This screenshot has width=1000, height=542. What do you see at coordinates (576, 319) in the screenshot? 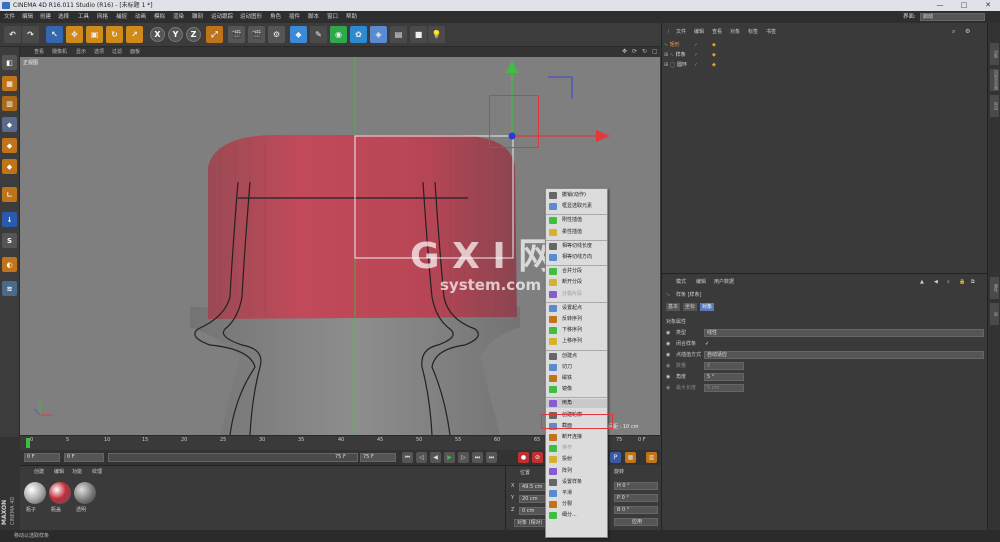
I see `context-menu-item: 反转序列` at bounding box center [576, 319].